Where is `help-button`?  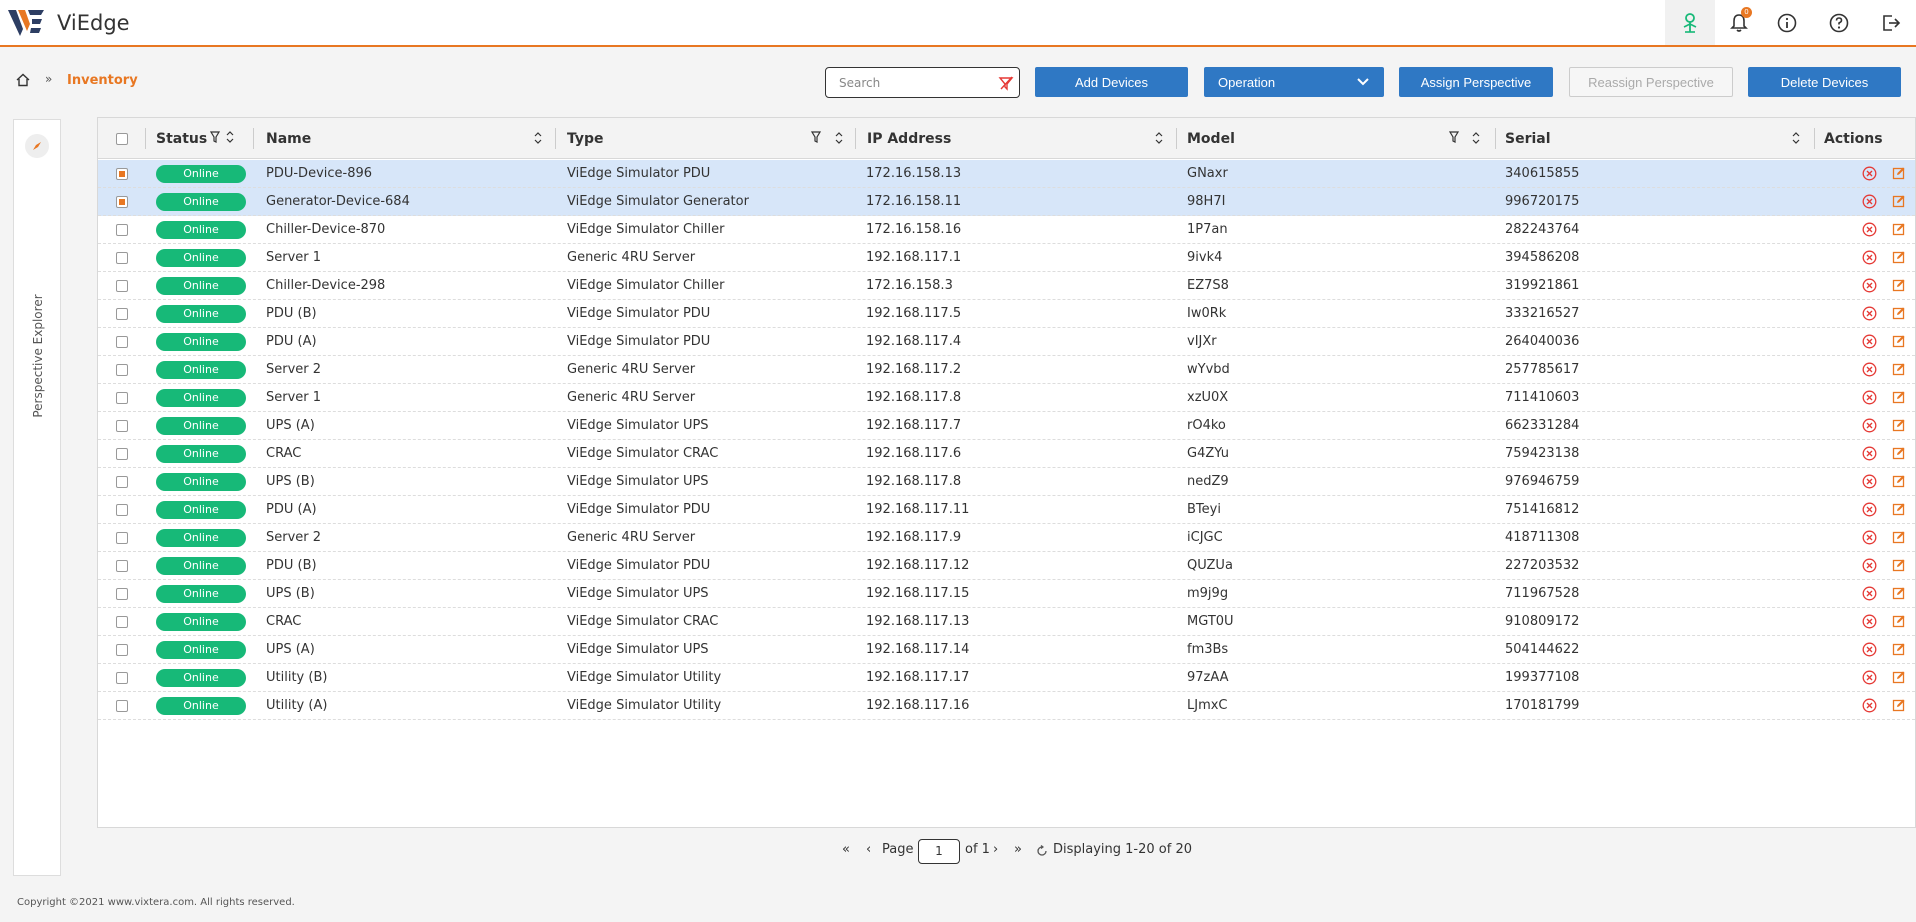 help-button is located at coordinates (1839, 22).